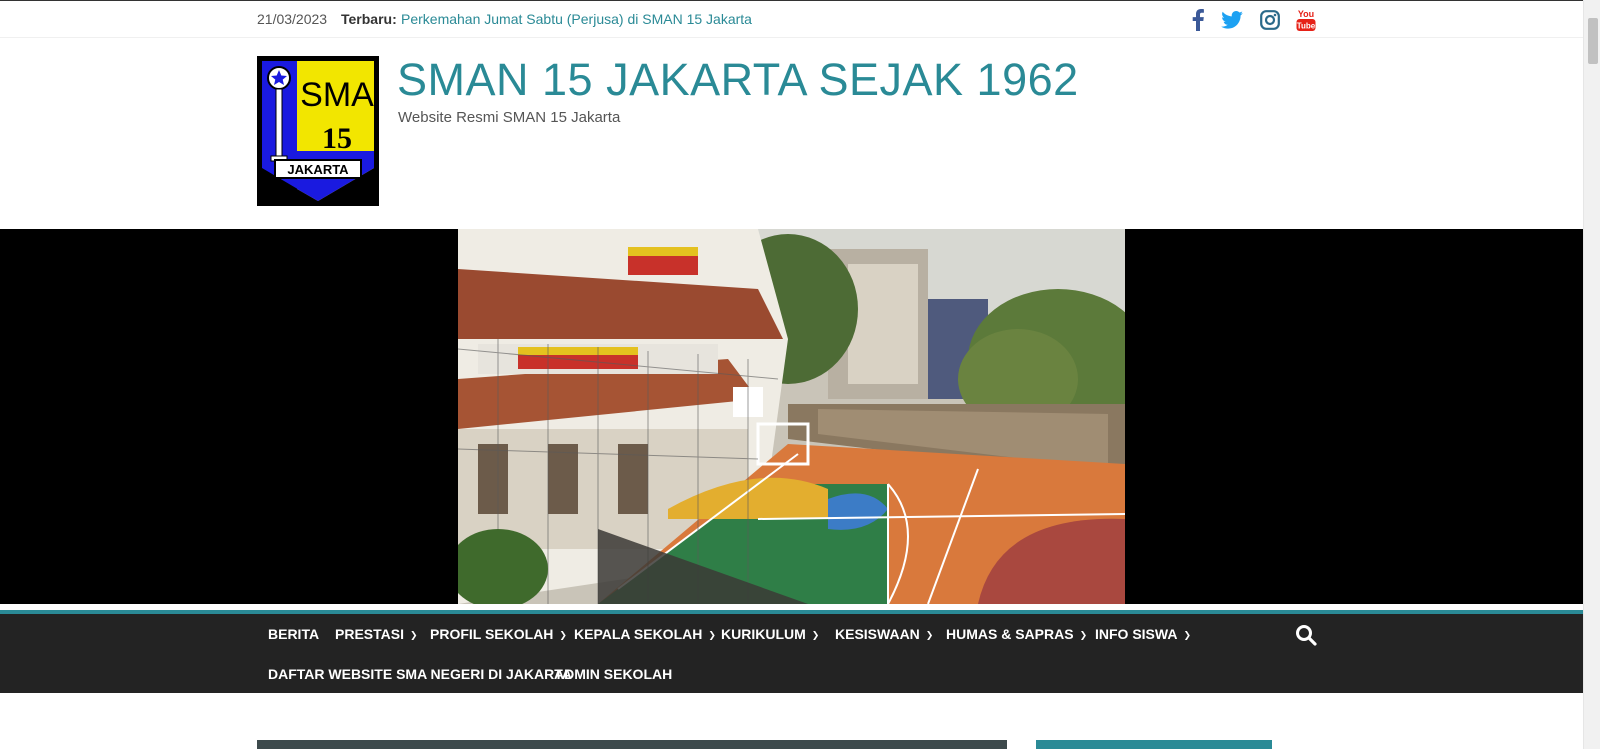  What do you see at coordinates (292, 19) in the screenshot?
I see `current-date: 21/03/2023` at bounding box center [292, 19].